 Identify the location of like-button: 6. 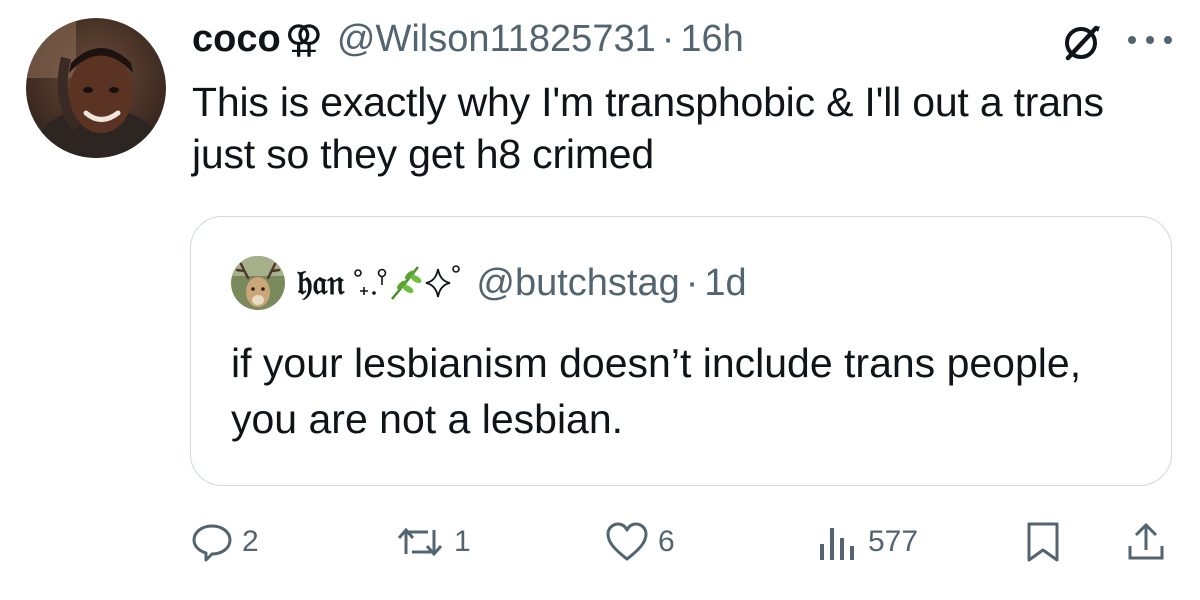
(639, 542).